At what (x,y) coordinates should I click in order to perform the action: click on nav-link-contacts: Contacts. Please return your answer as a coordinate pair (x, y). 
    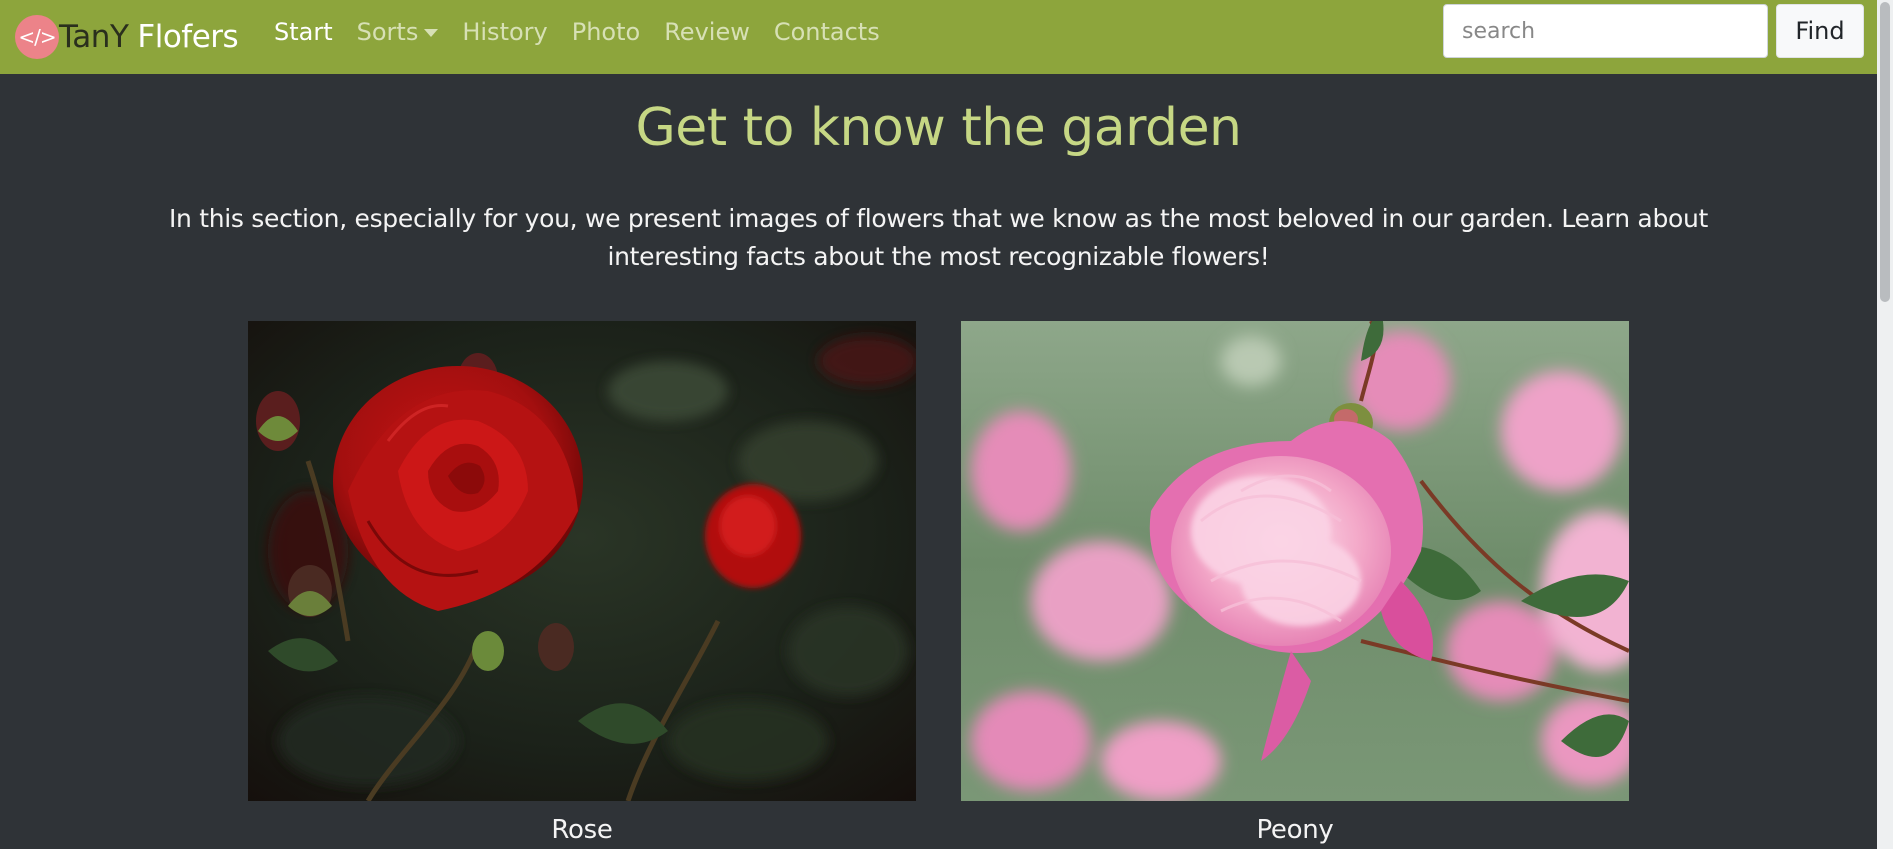
    Looking at the image, I should click on (827, 32).